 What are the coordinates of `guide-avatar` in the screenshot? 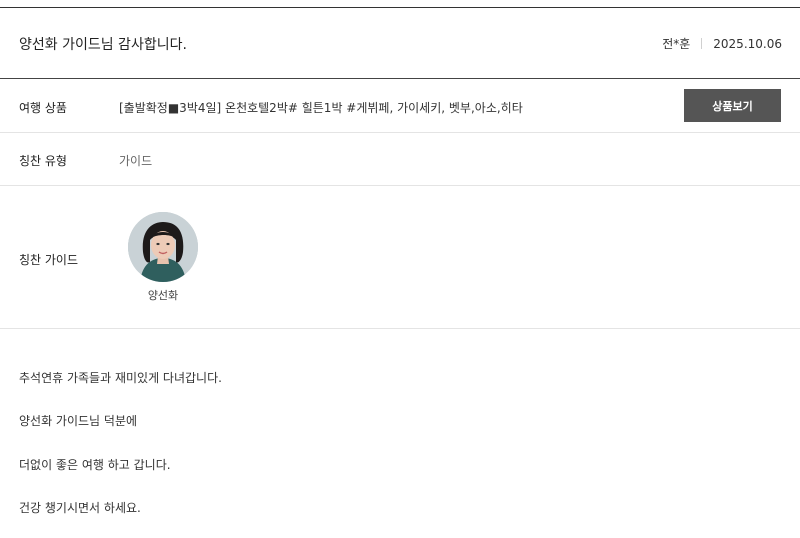 It's located at (163, 247).